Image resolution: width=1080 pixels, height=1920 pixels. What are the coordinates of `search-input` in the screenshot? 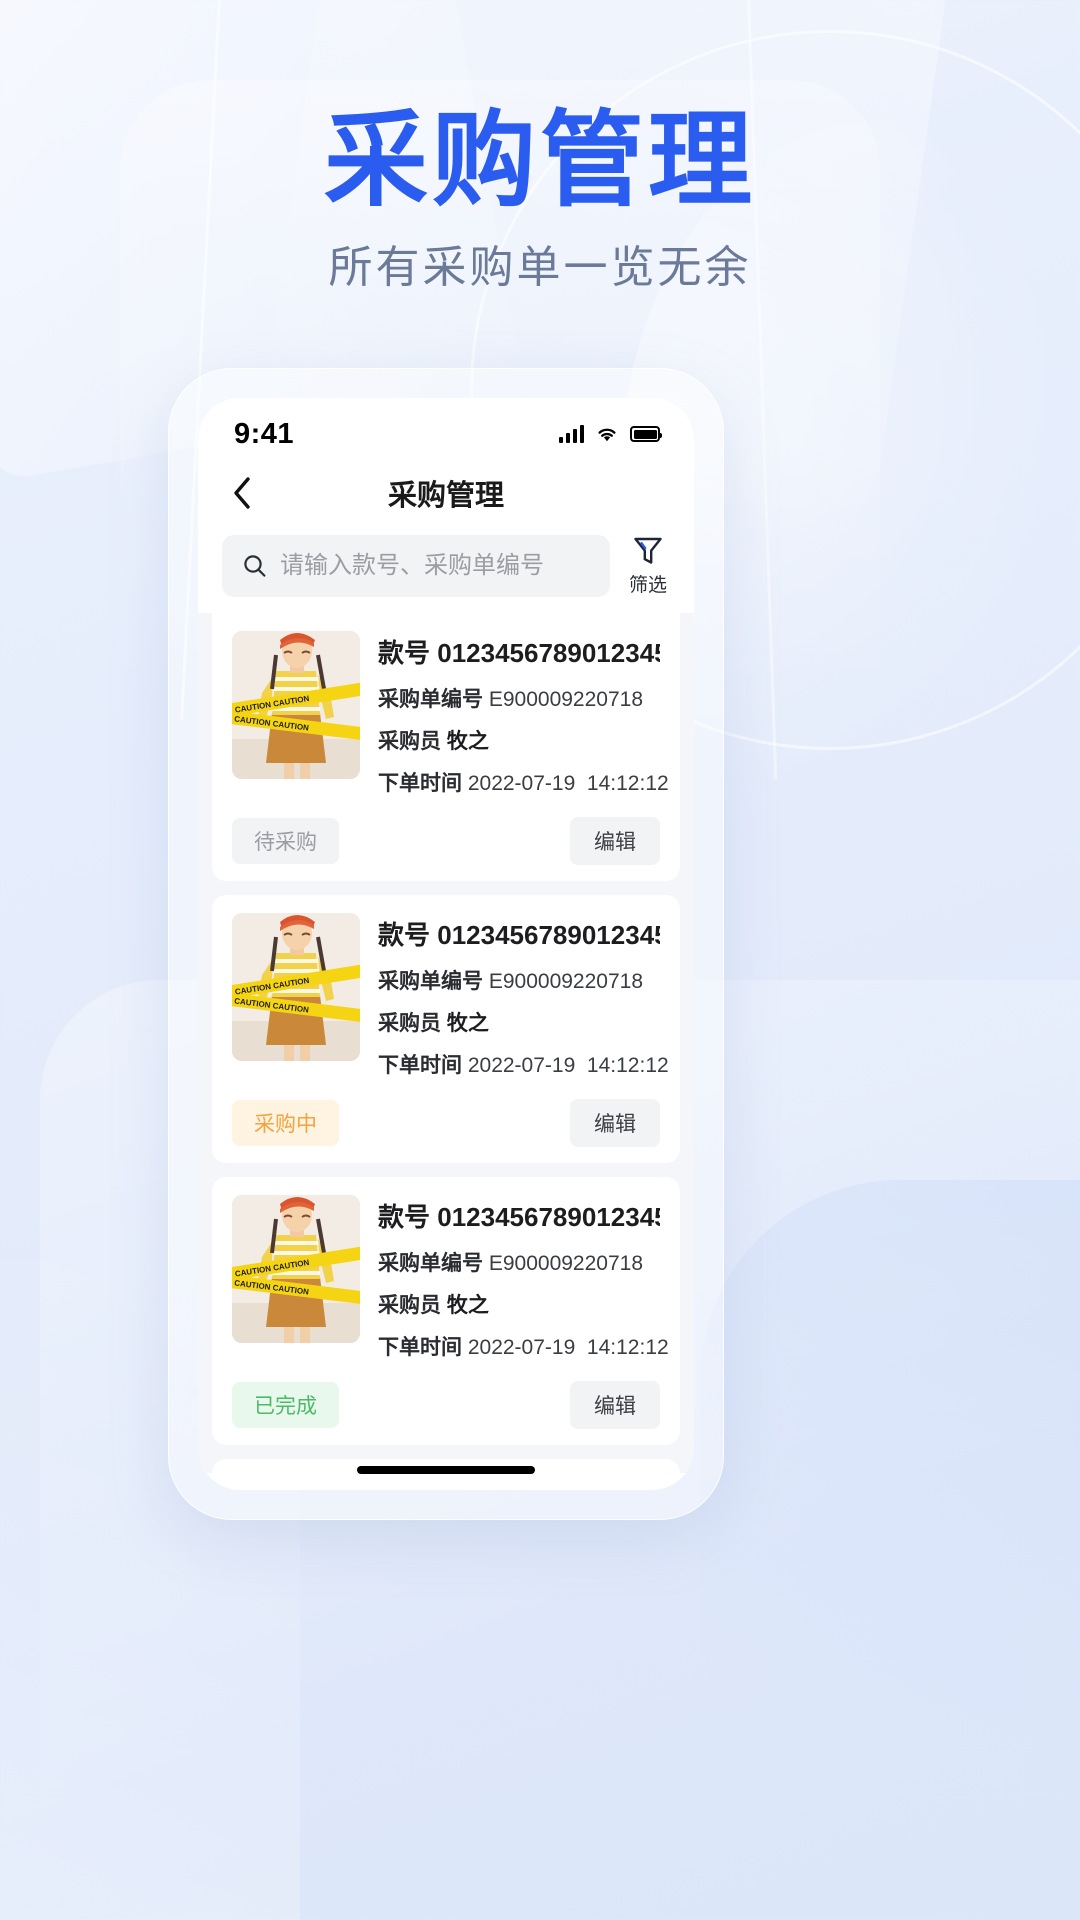 It's located at (435, 565).